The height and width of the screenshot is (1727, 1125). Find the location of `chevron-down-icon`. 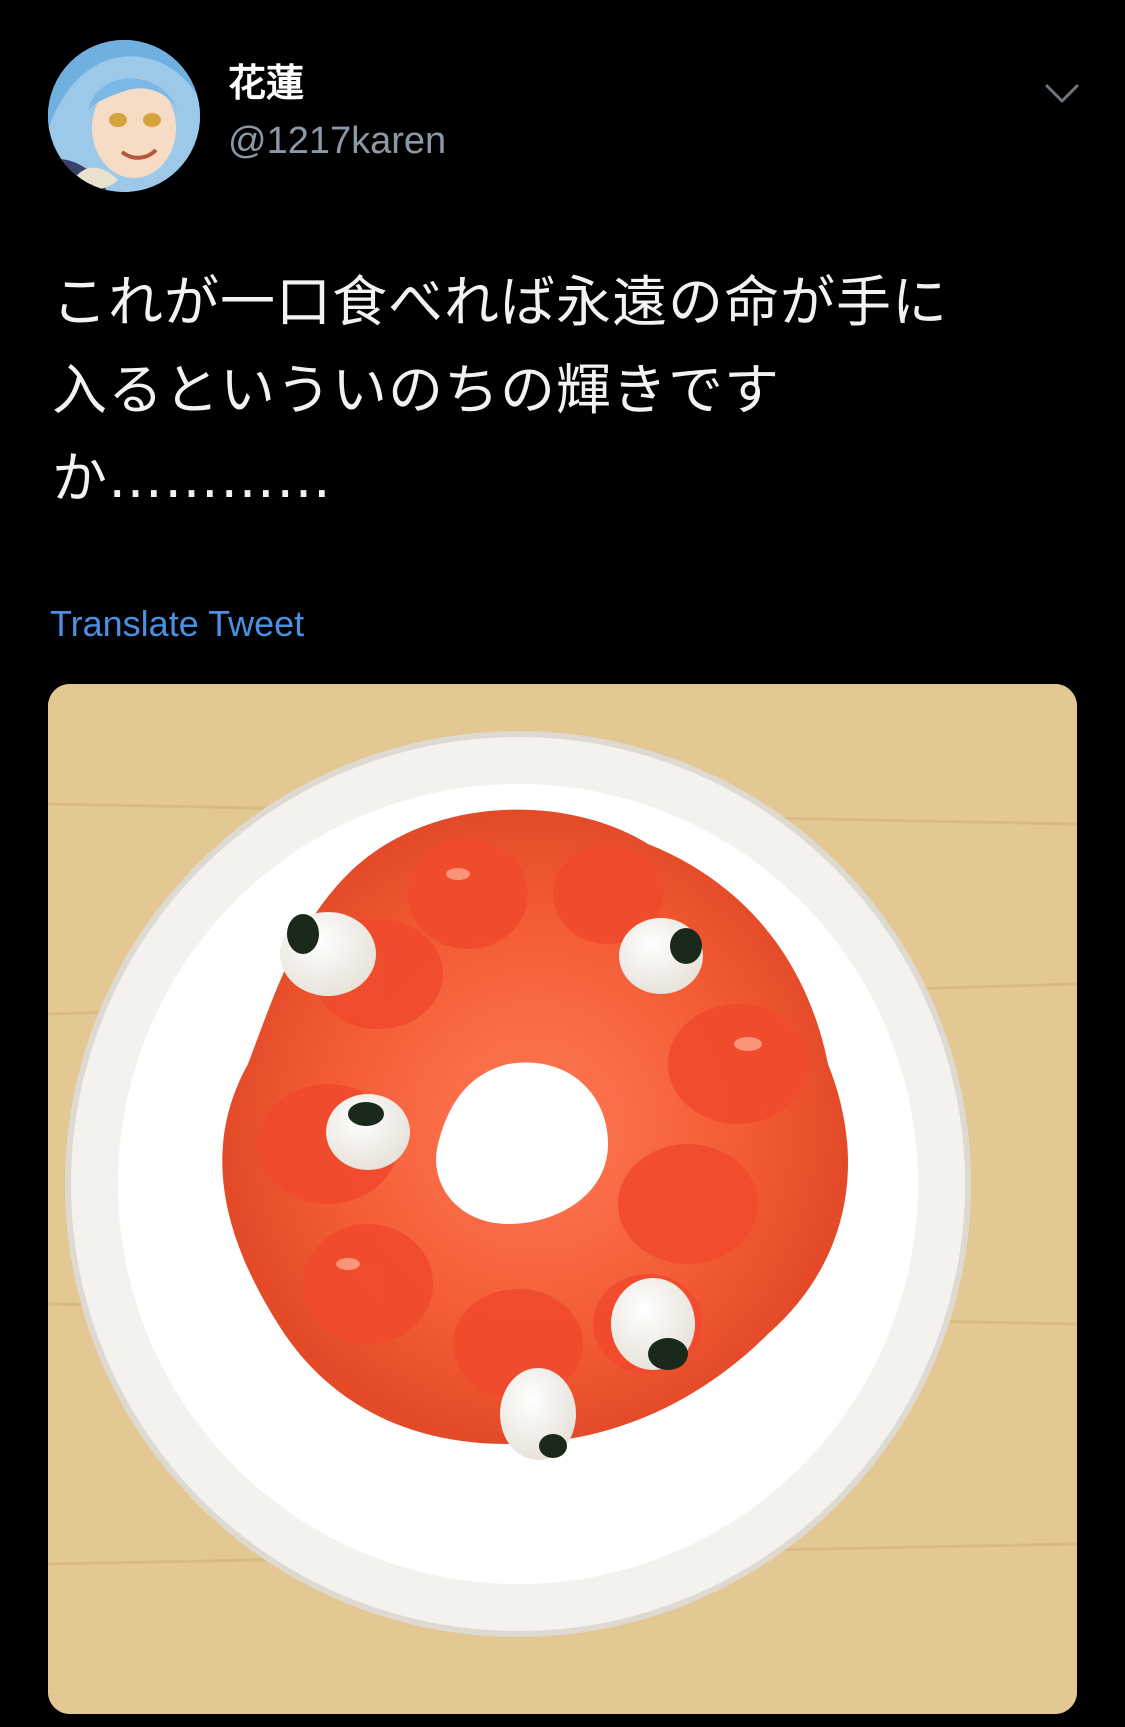

chevron-down-icon is located at coordinates (1062, 93).